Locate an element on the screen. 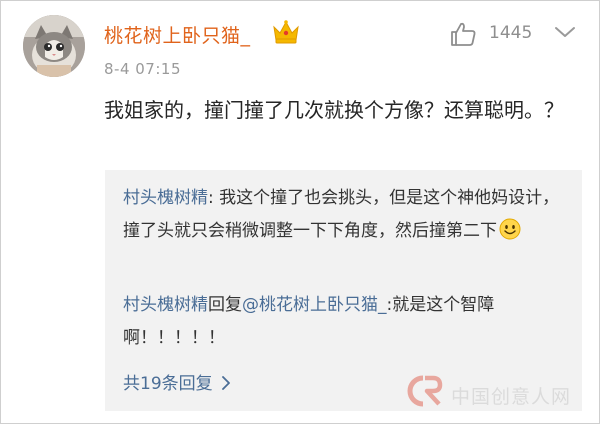  comment-timestamp: 8-4 07:15 is located at coordinates (142, 69).